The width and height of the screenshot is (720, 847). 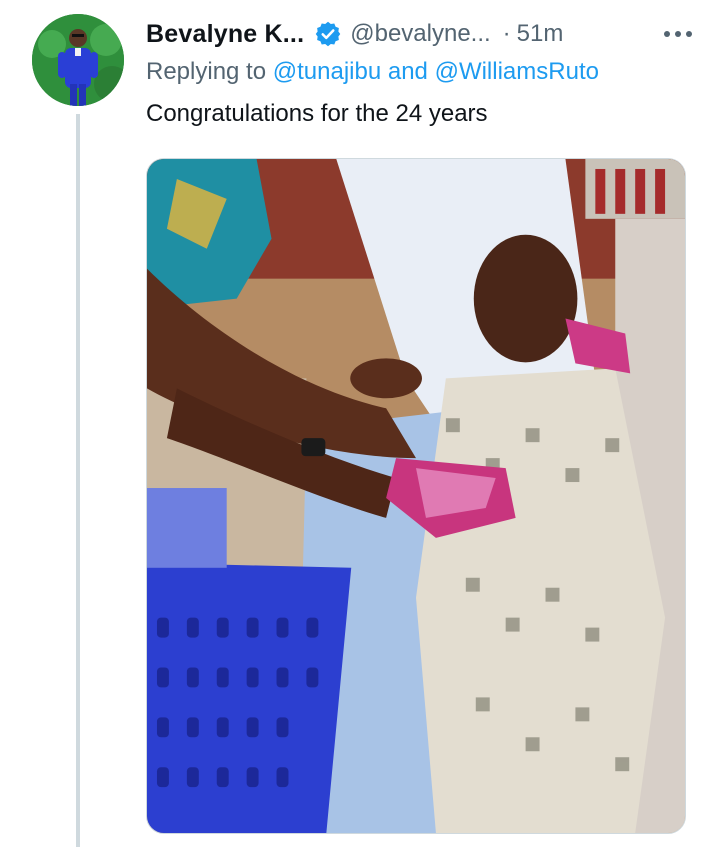 I want to click on reply-user-link: @WilliamsRuto, so click(x=517, y=71).